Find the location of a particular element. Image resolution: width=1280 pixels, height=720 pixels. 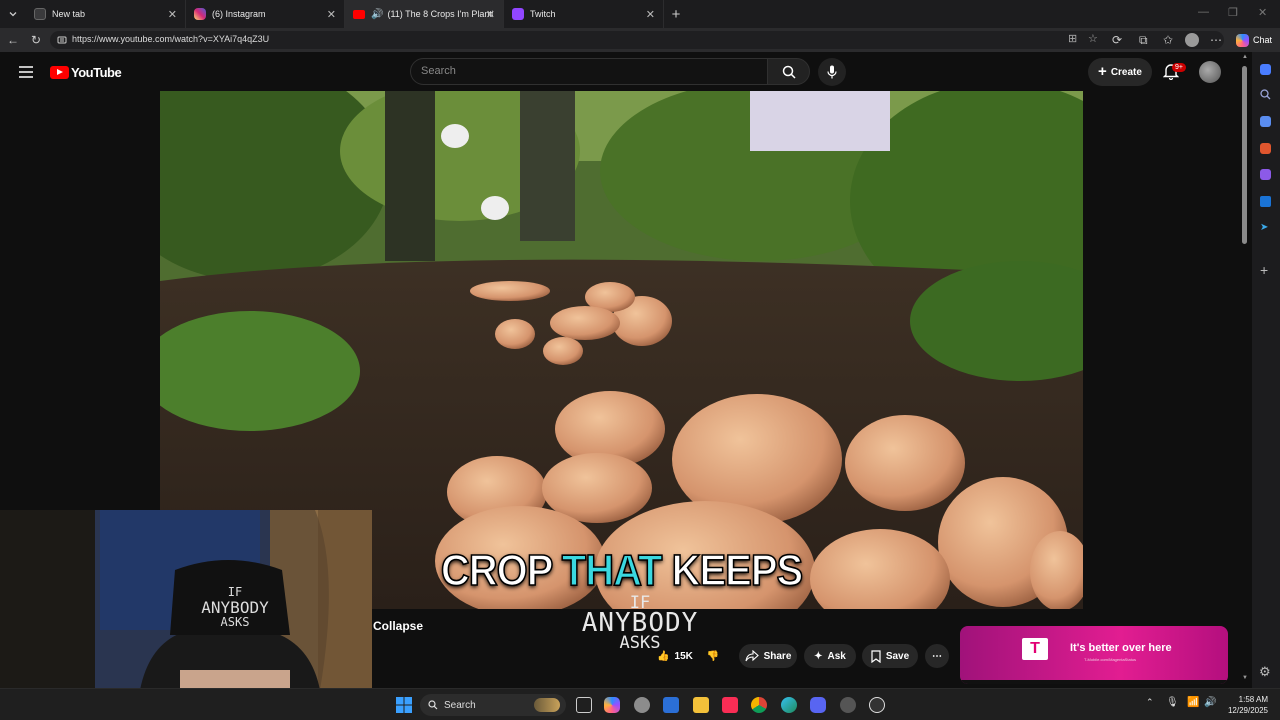

edge-icon is located at coordinates (789, 705).